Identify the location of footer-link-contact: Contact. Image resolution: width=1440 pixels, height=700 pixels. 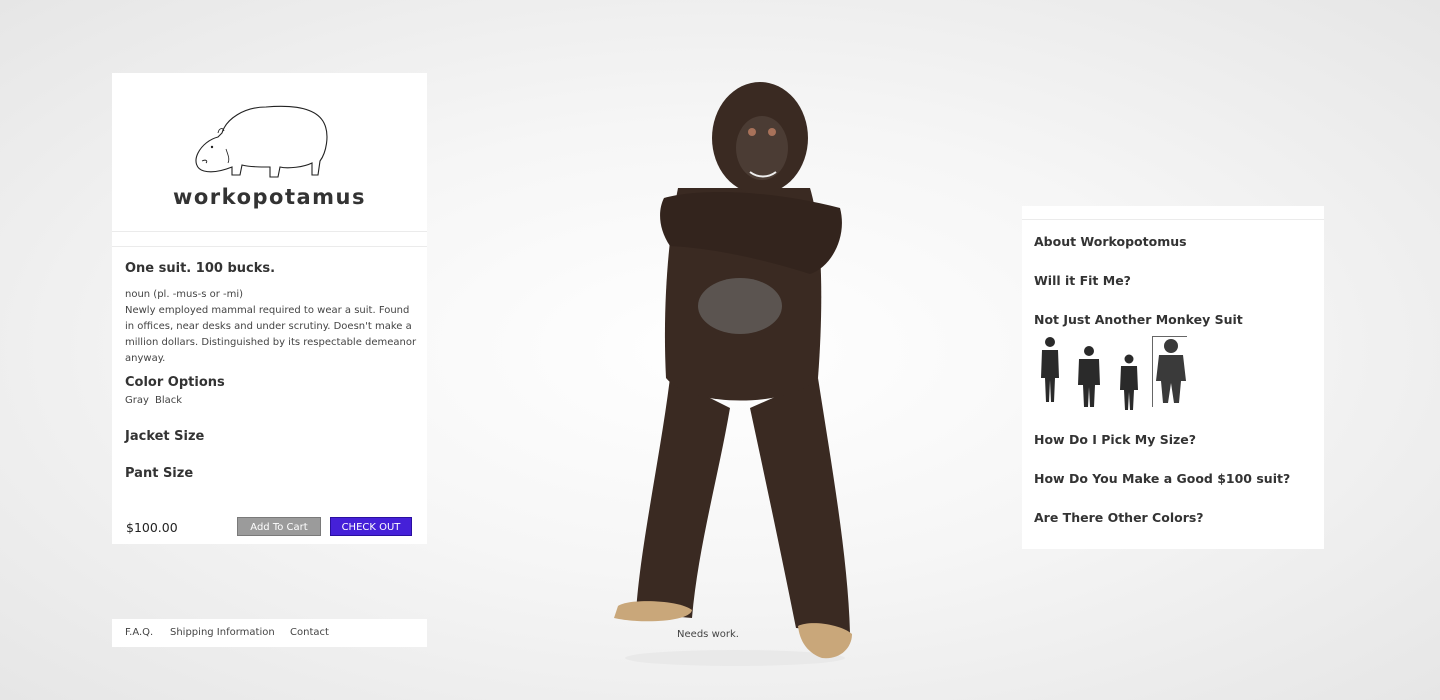
(309, 632).